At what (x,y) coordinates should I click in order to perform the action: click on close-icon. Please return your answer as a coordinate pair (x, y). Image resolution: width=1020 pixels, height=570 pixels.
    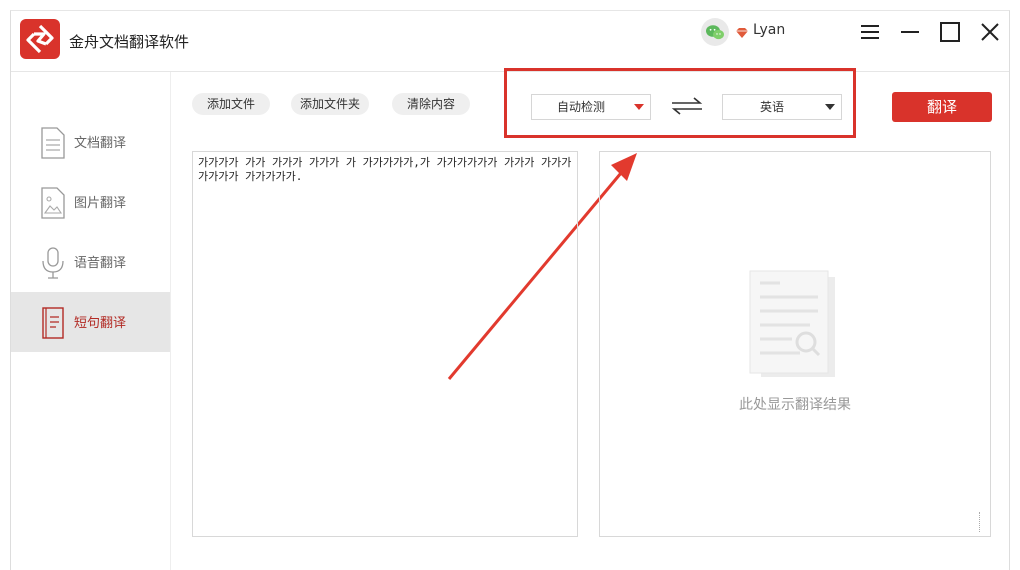
    Looking at the image, I should click on (990, 32).